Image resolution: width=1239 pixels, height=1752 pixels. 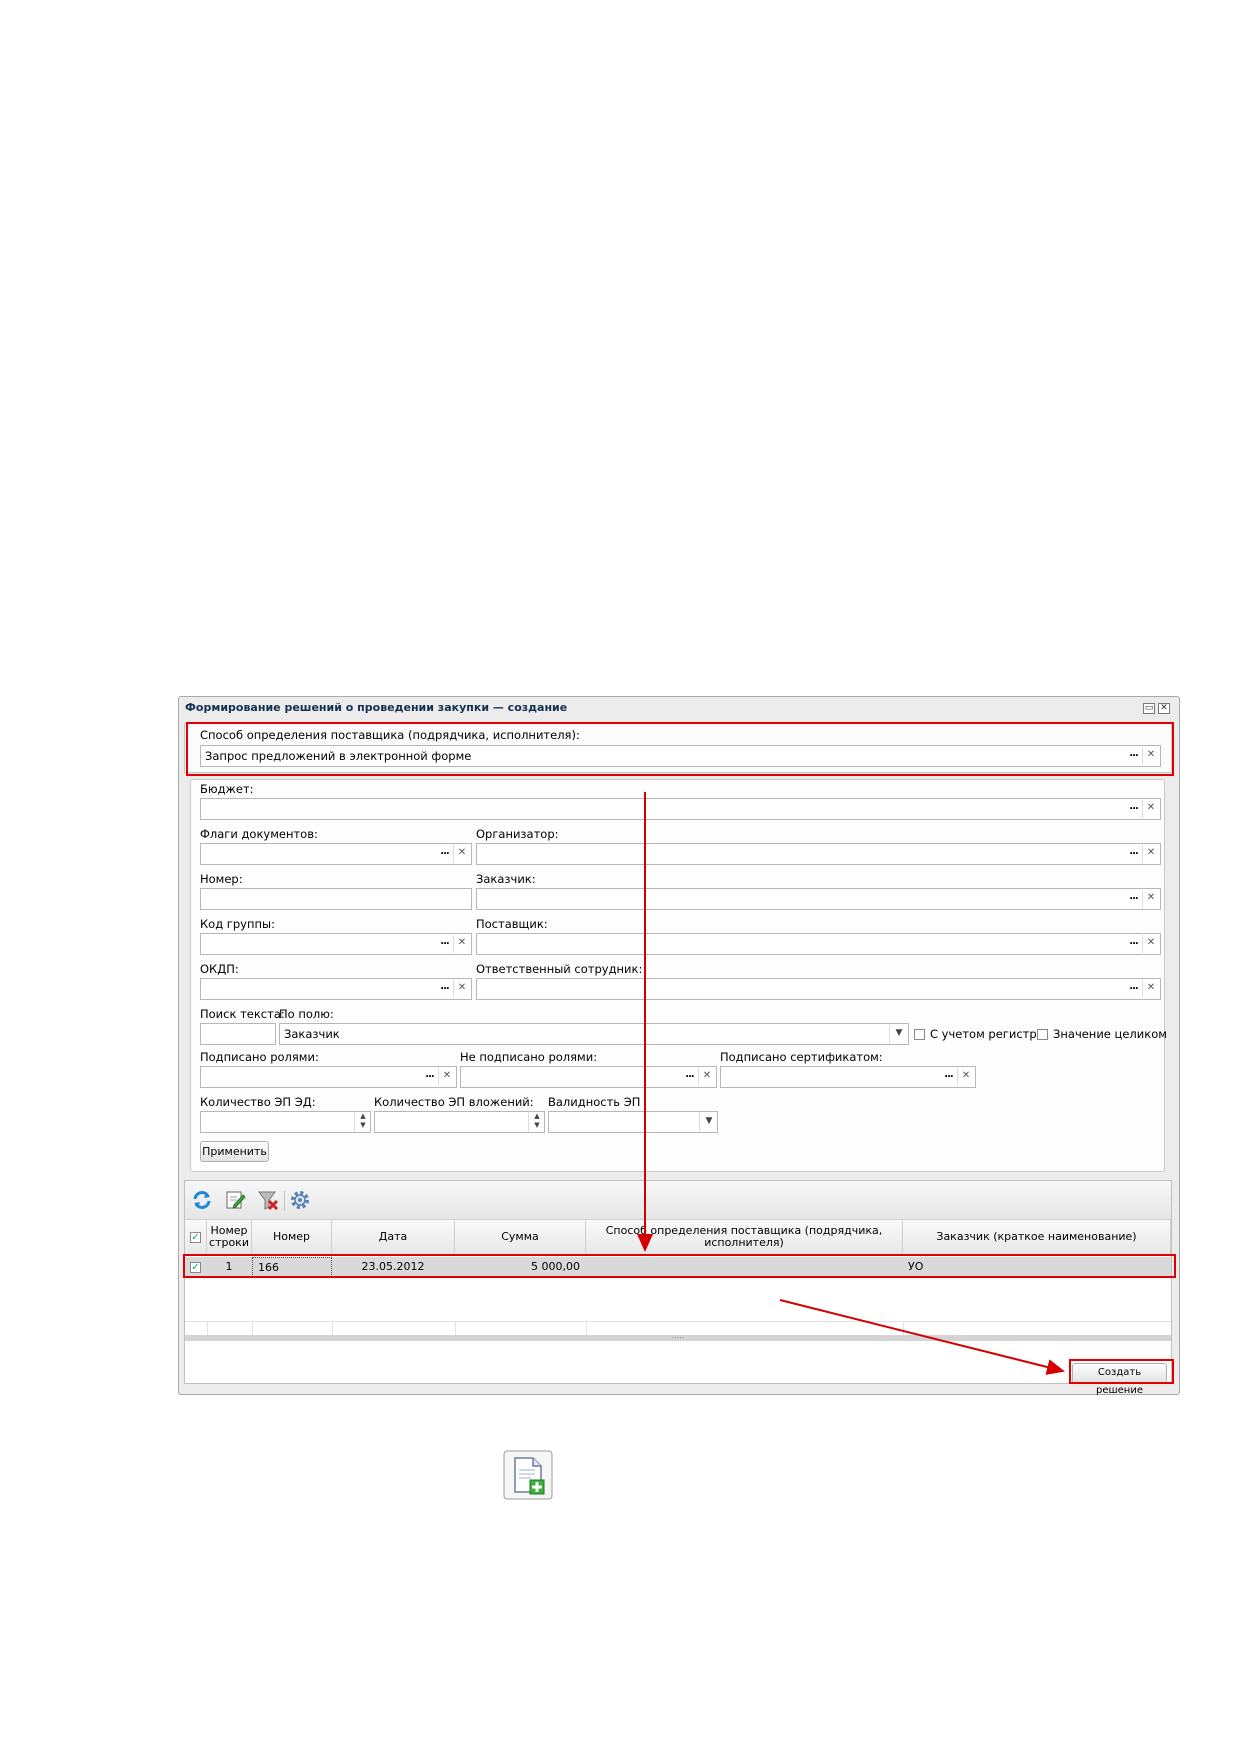 I want to click on arrow-to-create, so click(x=922, y=1337).